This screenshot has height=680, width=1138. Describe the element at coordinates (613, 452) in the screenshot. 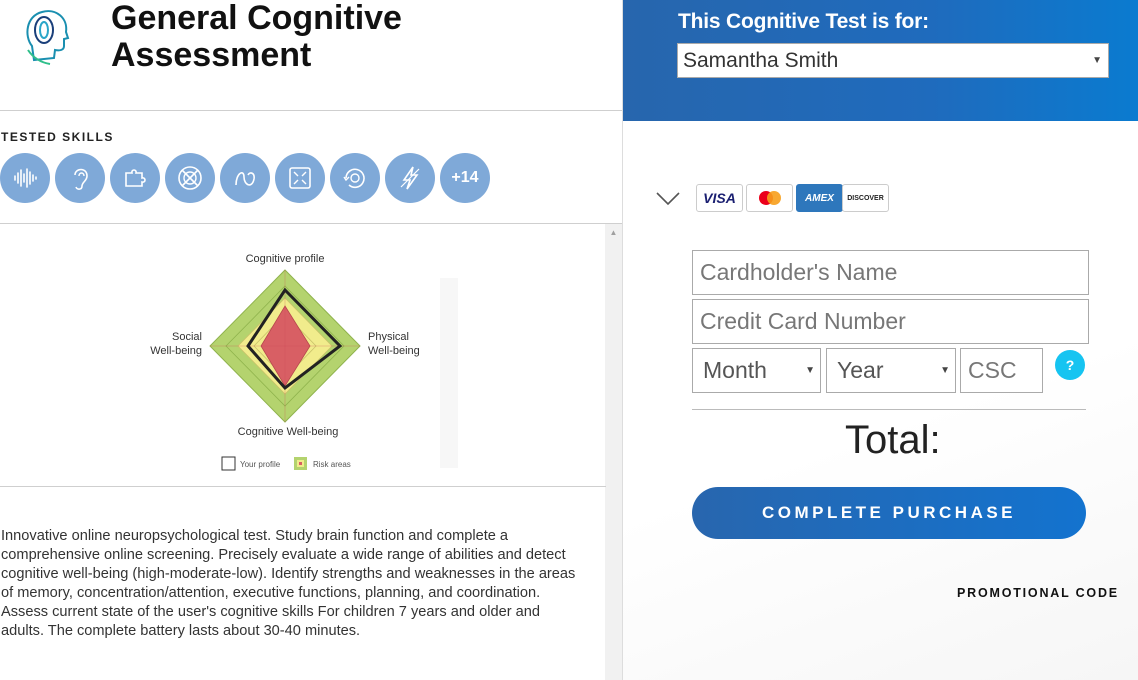

I see `scrollbar: ▲` at that location.